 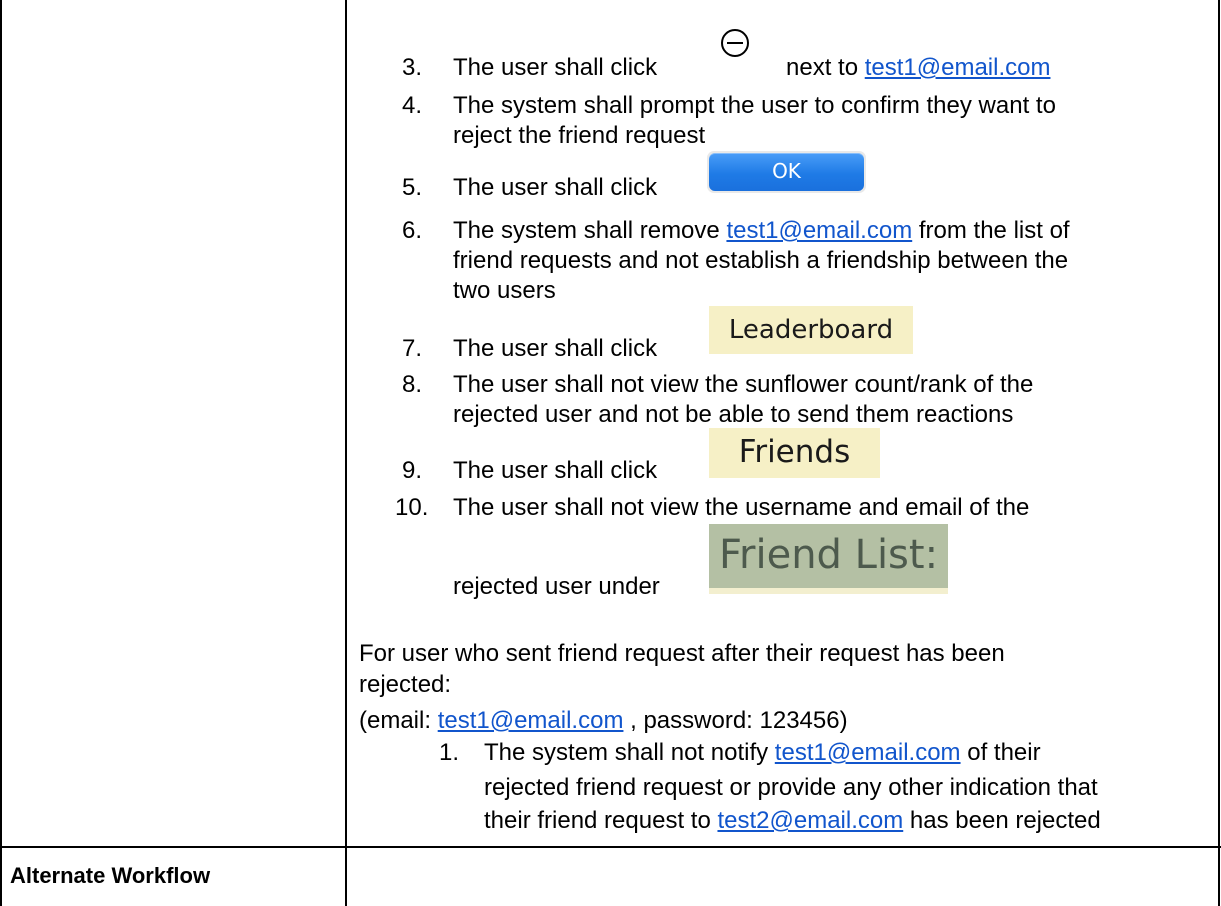 I want to click on friends-tab: Friends, so click(x=794, y=453).